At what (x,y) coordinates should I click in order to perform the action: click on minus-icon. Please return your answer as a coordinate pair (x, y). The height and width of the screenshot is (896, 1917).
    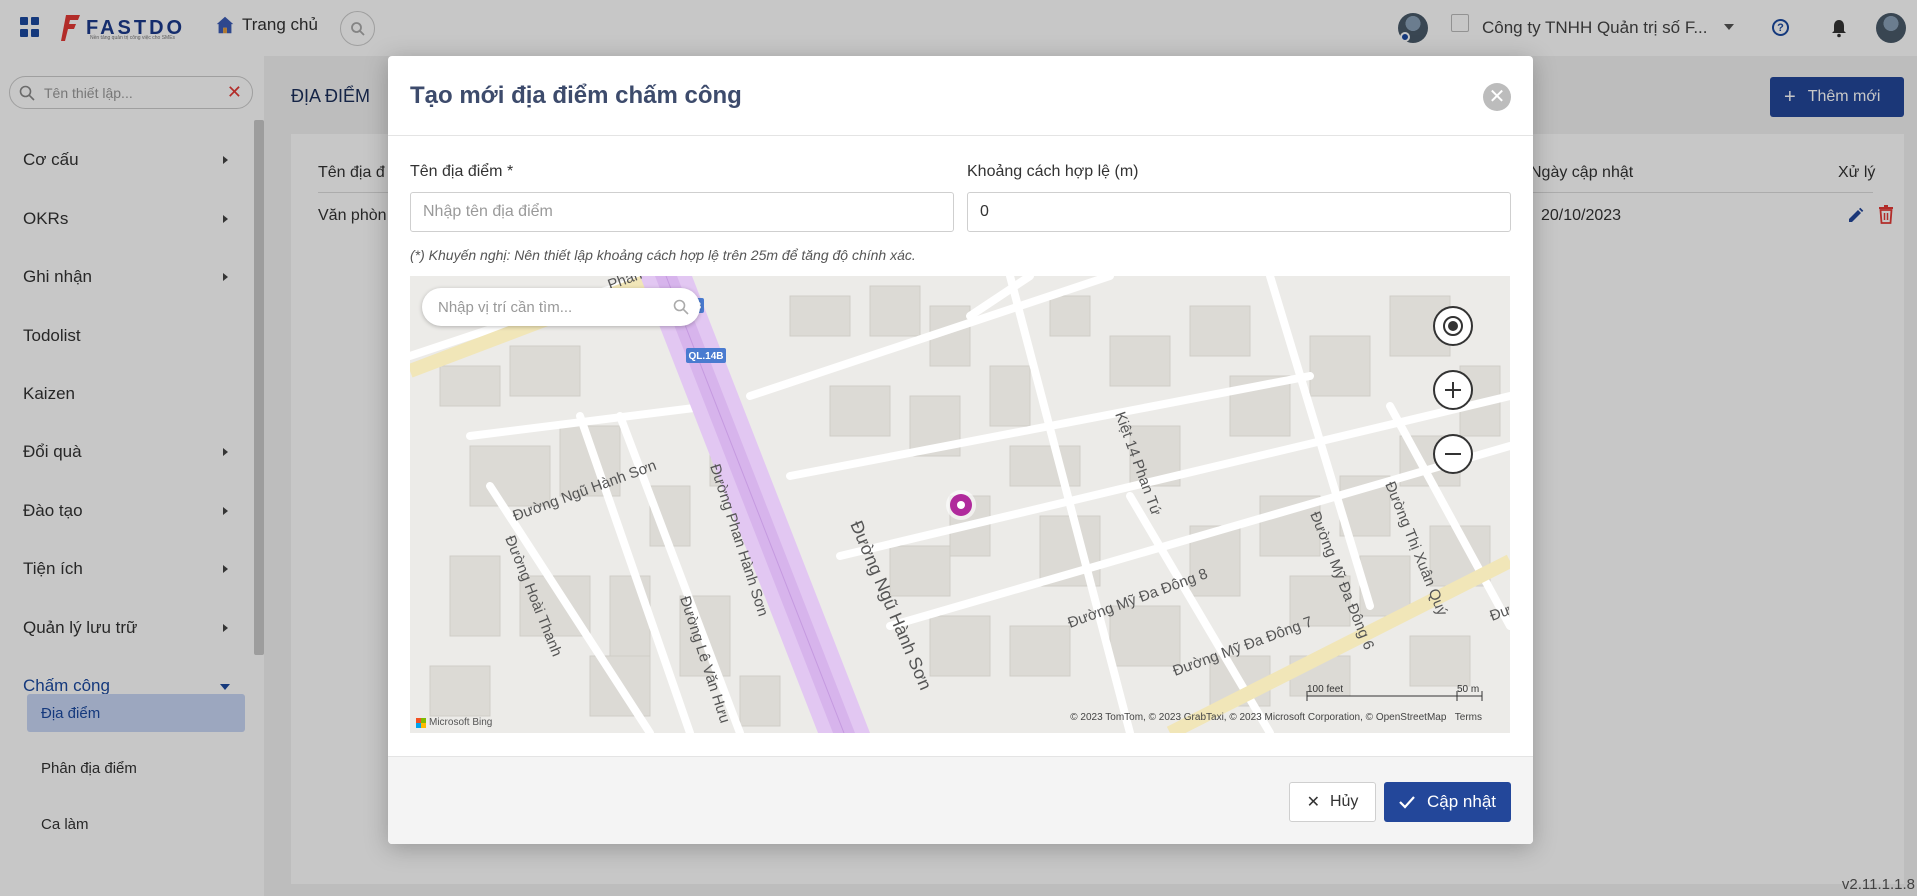
    Looking at the image, I should click on (1453, 454).